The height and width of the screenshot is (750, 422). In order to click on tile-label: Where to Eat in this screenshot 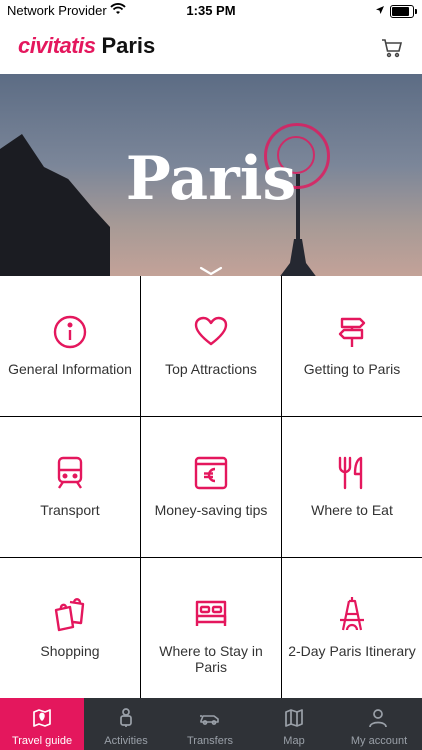, I will do `click(352, 510)`.